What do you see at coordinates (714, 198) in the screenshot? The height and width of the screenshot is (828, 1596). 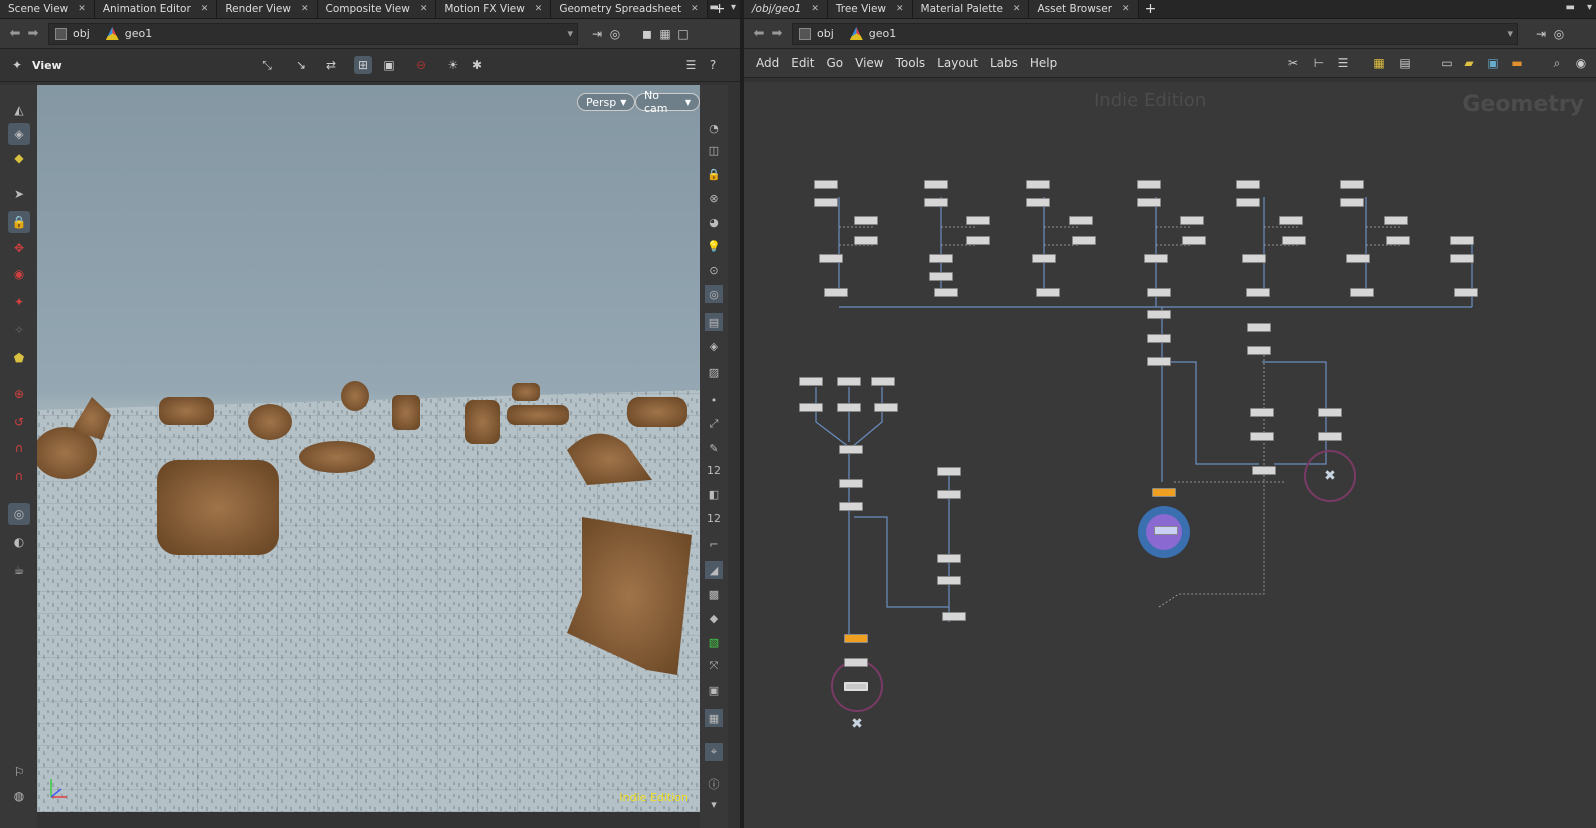 I see `visibility-icon: ⊗` at bounding box center [714, 198].